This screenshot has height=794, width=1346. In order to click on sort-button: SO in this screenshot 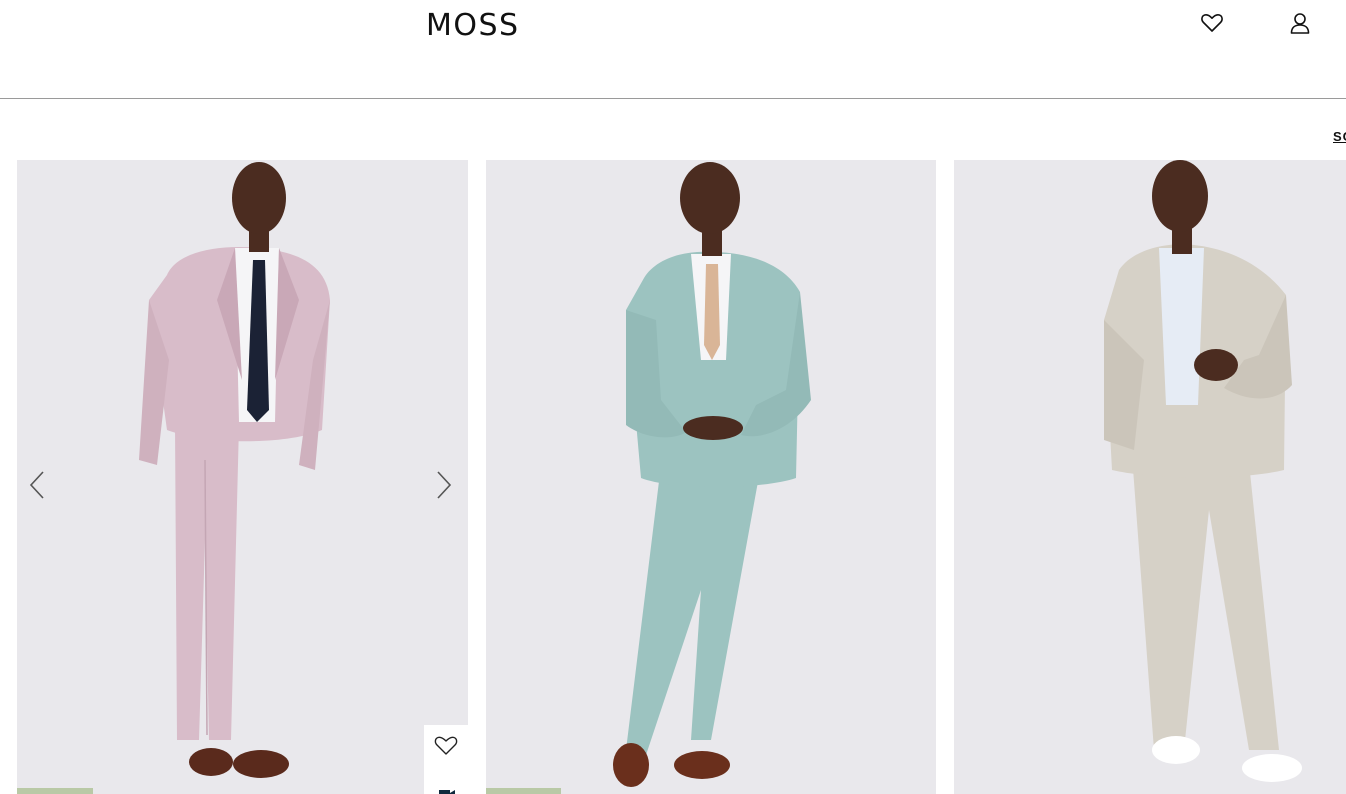, I will do `click(1339, 136)`.